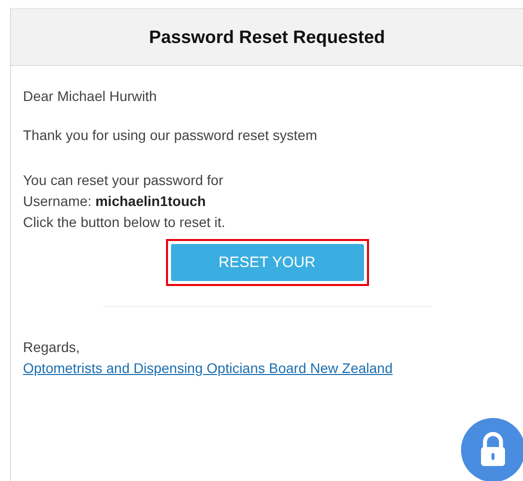  I want to click on email-title: Password Reset Requested, so click(267, 37).